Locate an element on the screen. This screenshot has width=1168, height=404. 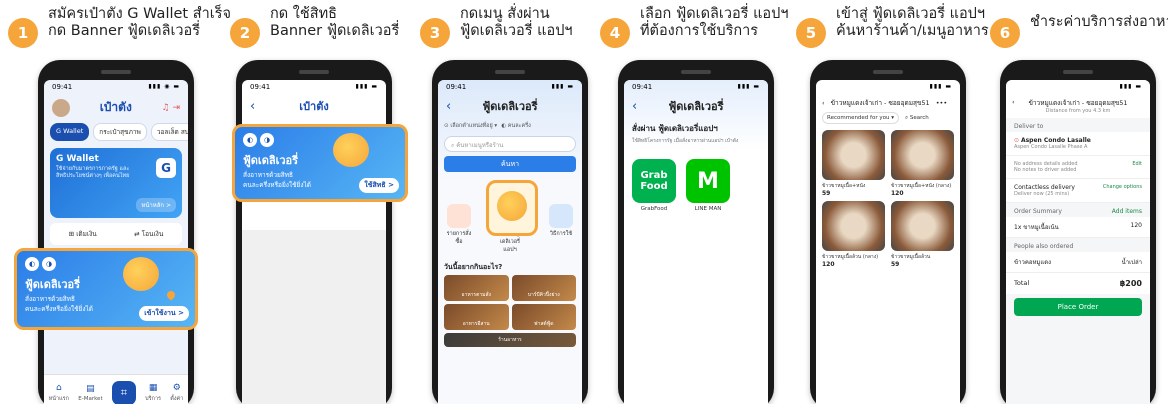
topup-button: ⊞ เติมเงิน is located at coordinates (83, 234).